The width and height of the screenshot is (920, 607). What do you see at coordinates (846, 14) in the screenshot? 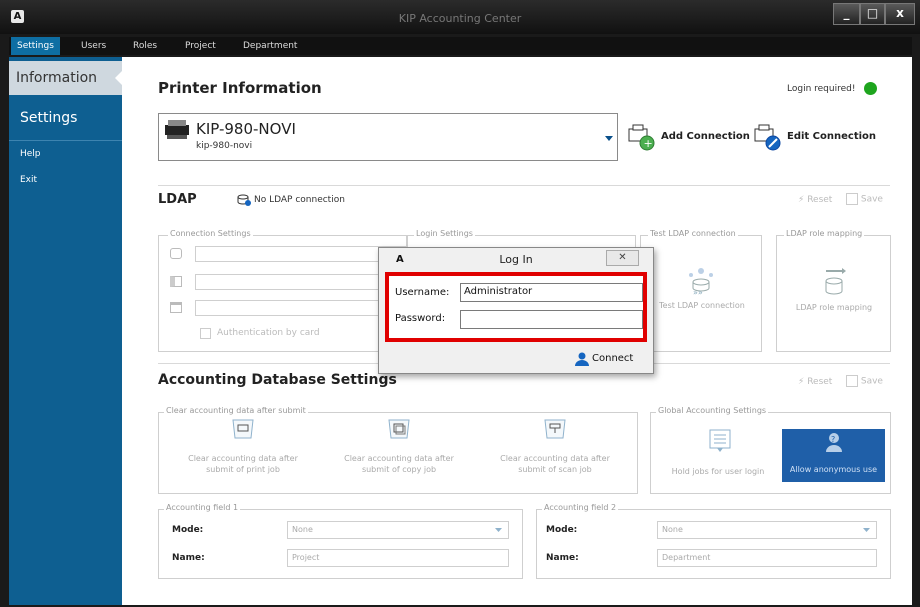
I see `minimize-button: _` at bounding box center [846, 14].